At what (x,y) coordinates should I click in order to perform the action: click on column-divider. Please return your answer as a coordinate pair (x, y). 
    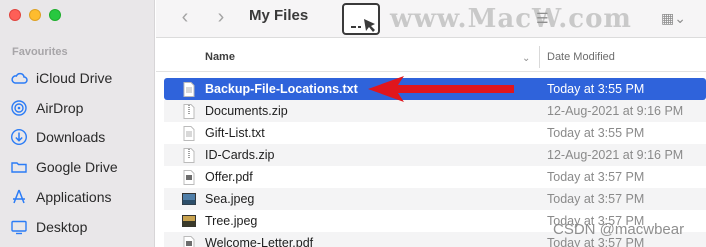
    Looking at the image, I should click on (539, 57).